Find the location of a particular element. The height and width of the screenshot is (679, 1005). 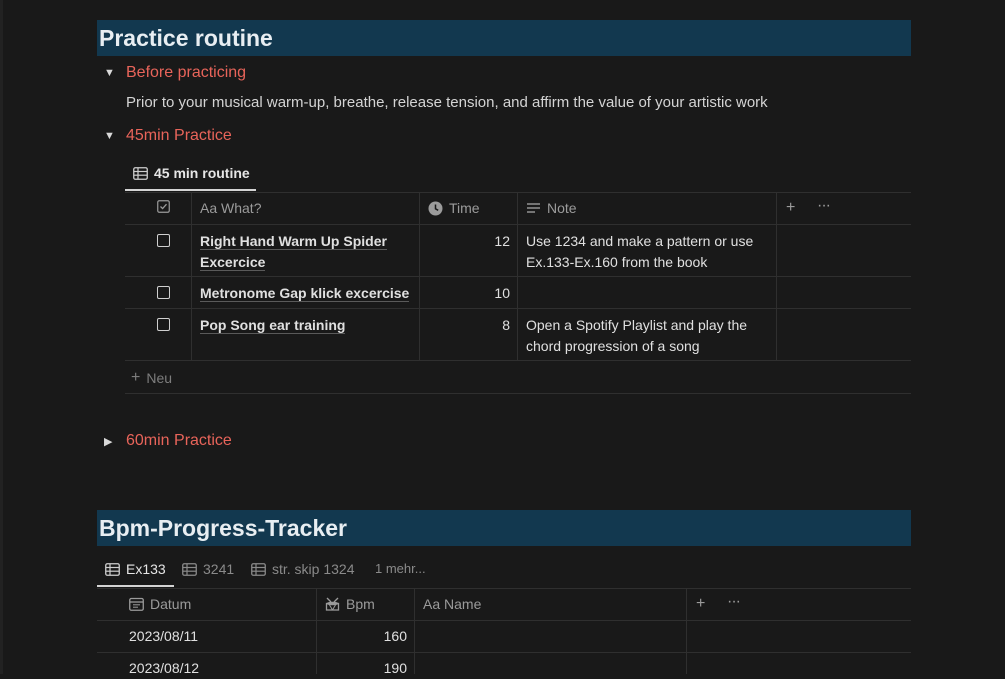

toggle-closed-icon: ▶ is located at coordinates (111, 441).